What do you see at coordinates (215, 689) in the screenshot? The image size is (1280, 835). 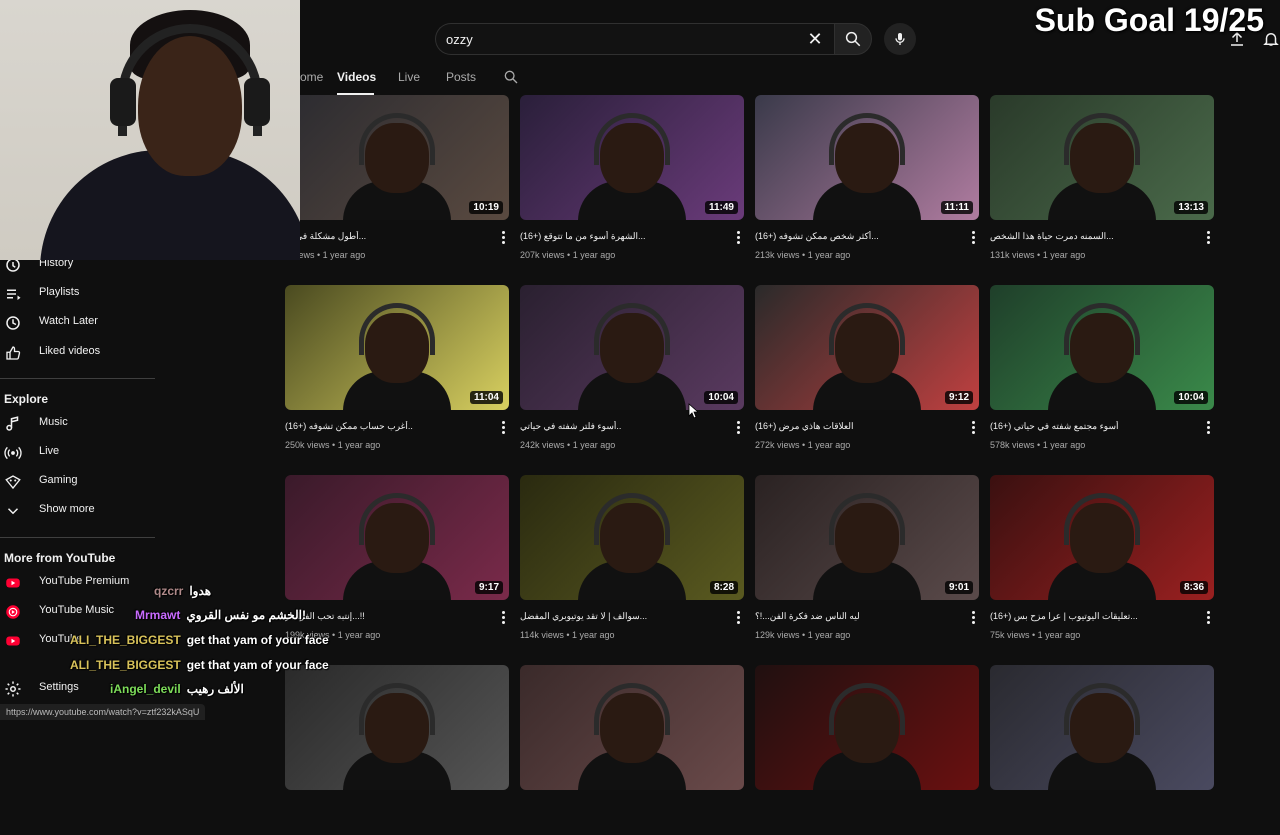 I see `chat-text: الألف رهيب` at bounding box center [215, 689].